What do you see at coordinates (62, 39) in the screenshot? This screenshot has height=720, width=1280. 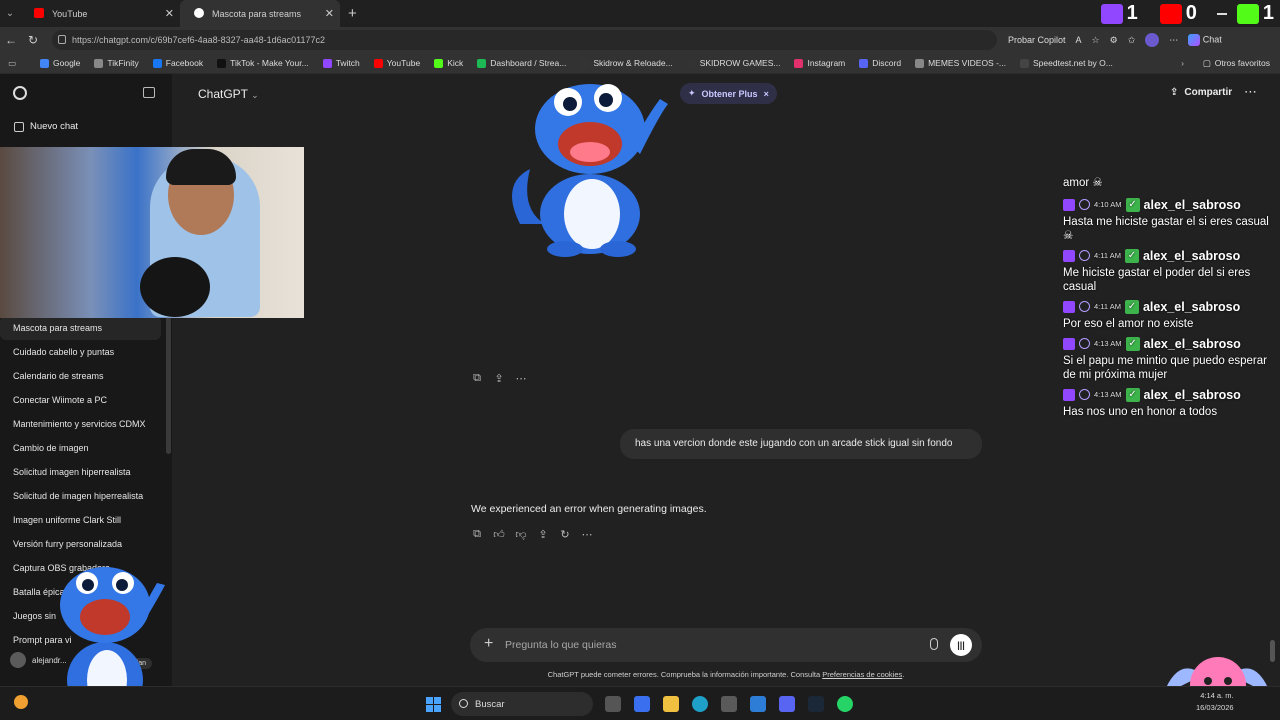 I see `site-info-icon` at bounding box center [62, 39].